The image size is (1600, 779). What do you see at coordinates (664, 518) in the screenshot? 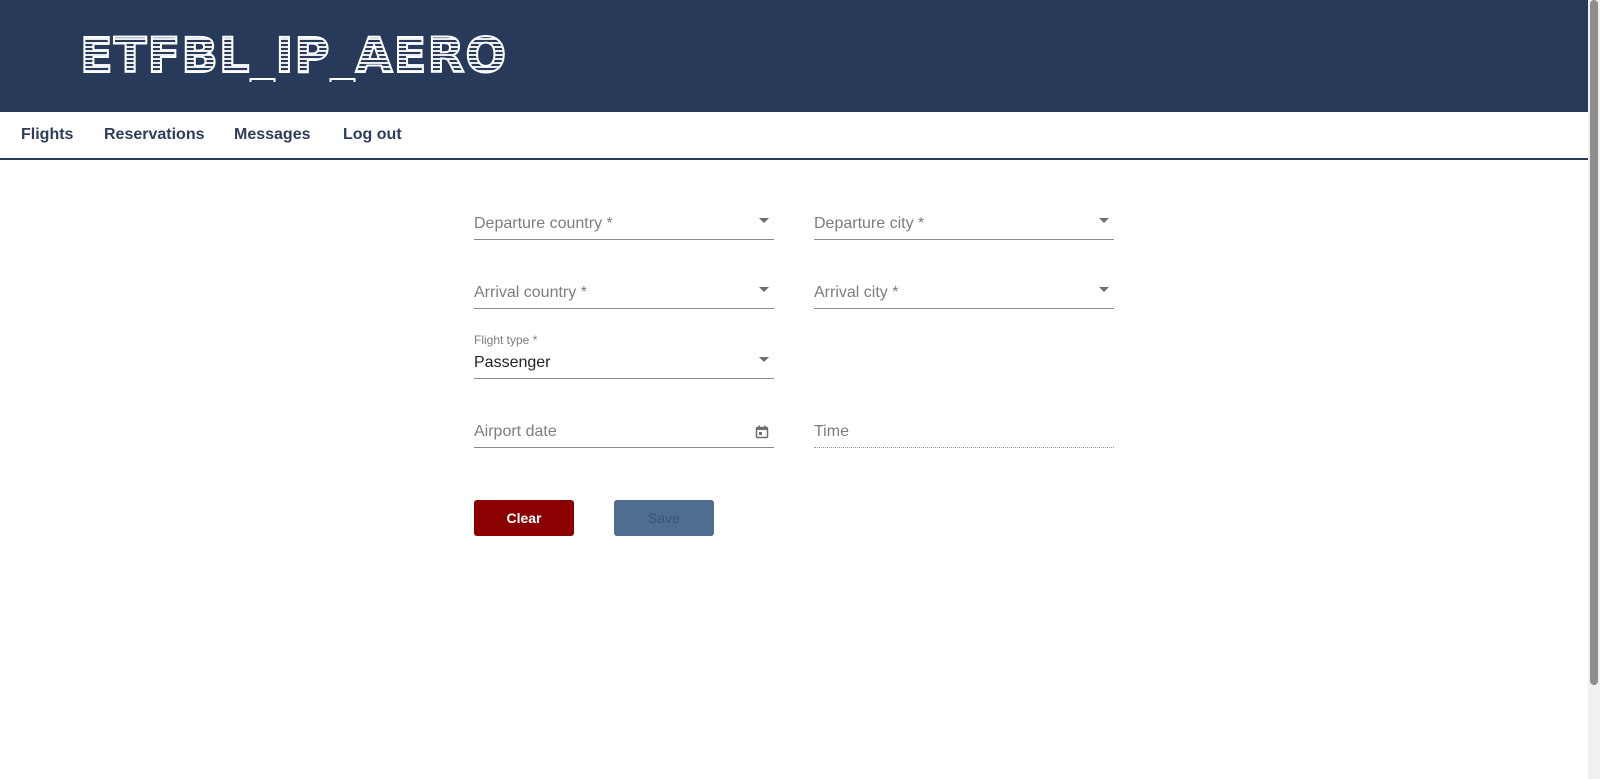
I see `save-button: Save` at bounding box center [664, 518].